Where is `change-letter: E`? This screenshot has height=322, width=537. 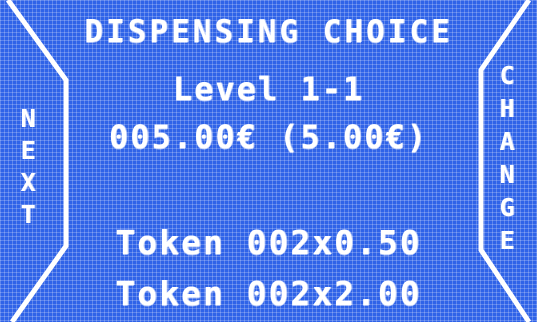 change-letter: E is located at coordinates (507, 240).